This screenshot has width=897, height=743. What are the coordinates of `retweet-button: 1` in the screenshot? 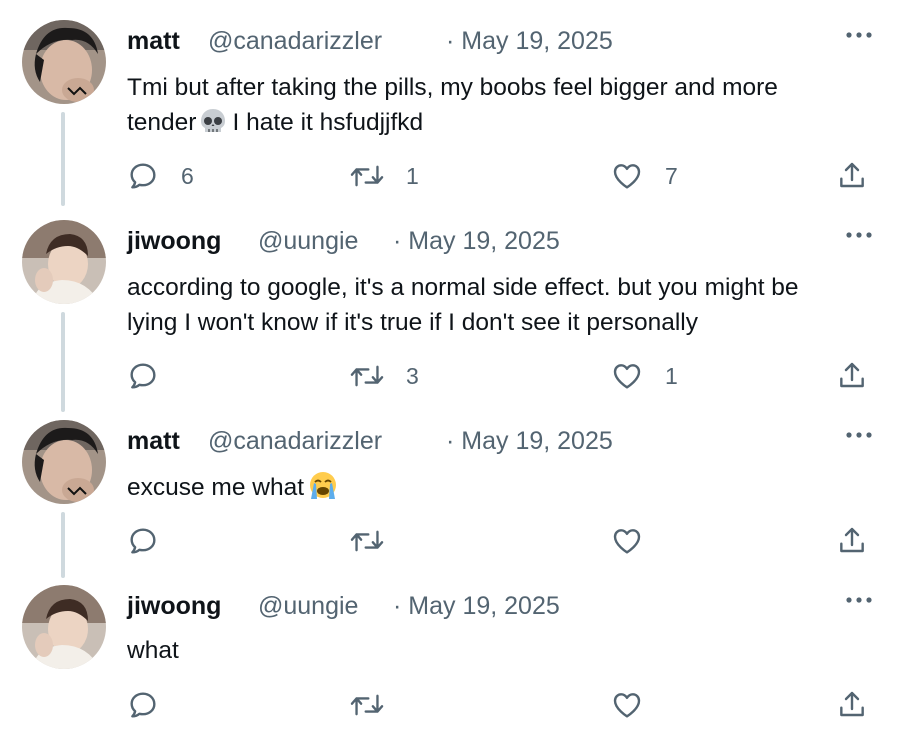 It's located at (384, 176).